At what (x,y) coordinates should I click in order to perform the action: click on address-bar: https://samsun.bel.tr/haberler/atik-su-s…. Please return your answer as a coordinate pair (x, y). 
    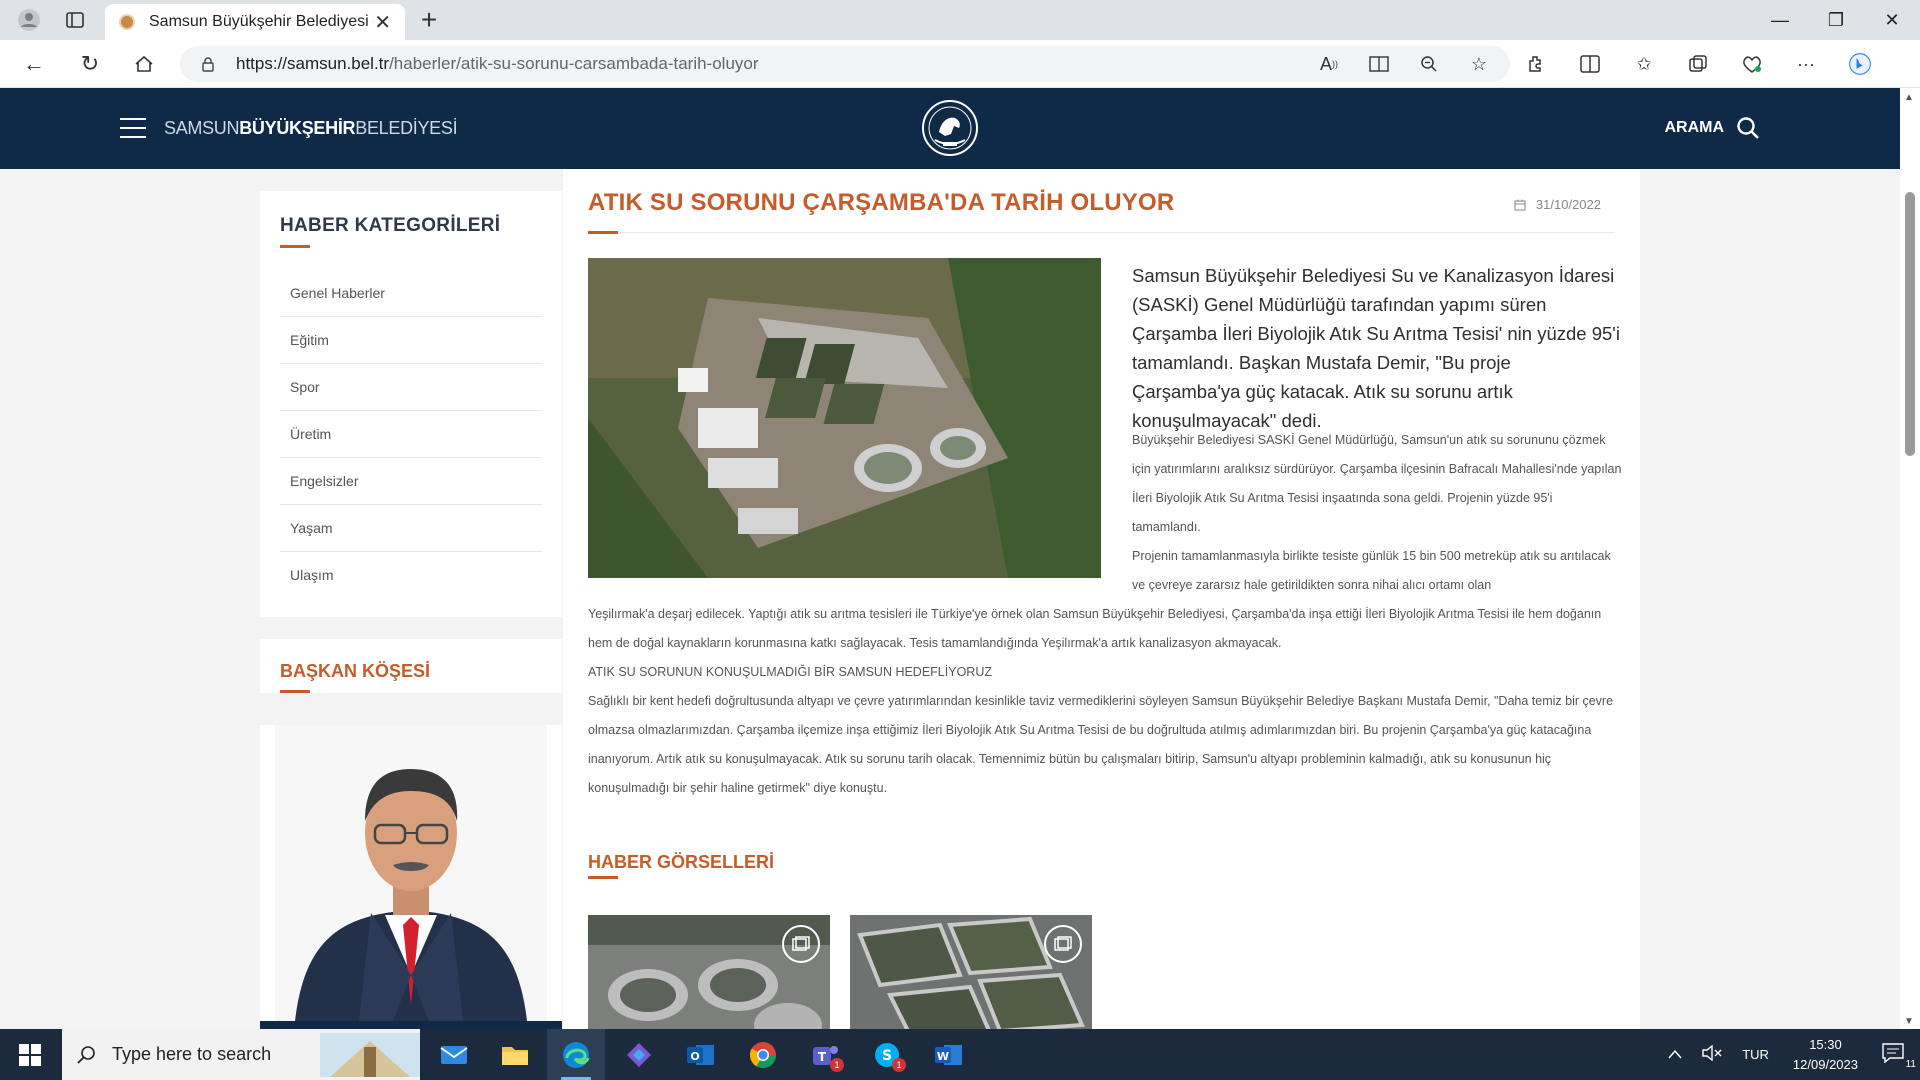
    Looking at the image, I should click on (845, 64).